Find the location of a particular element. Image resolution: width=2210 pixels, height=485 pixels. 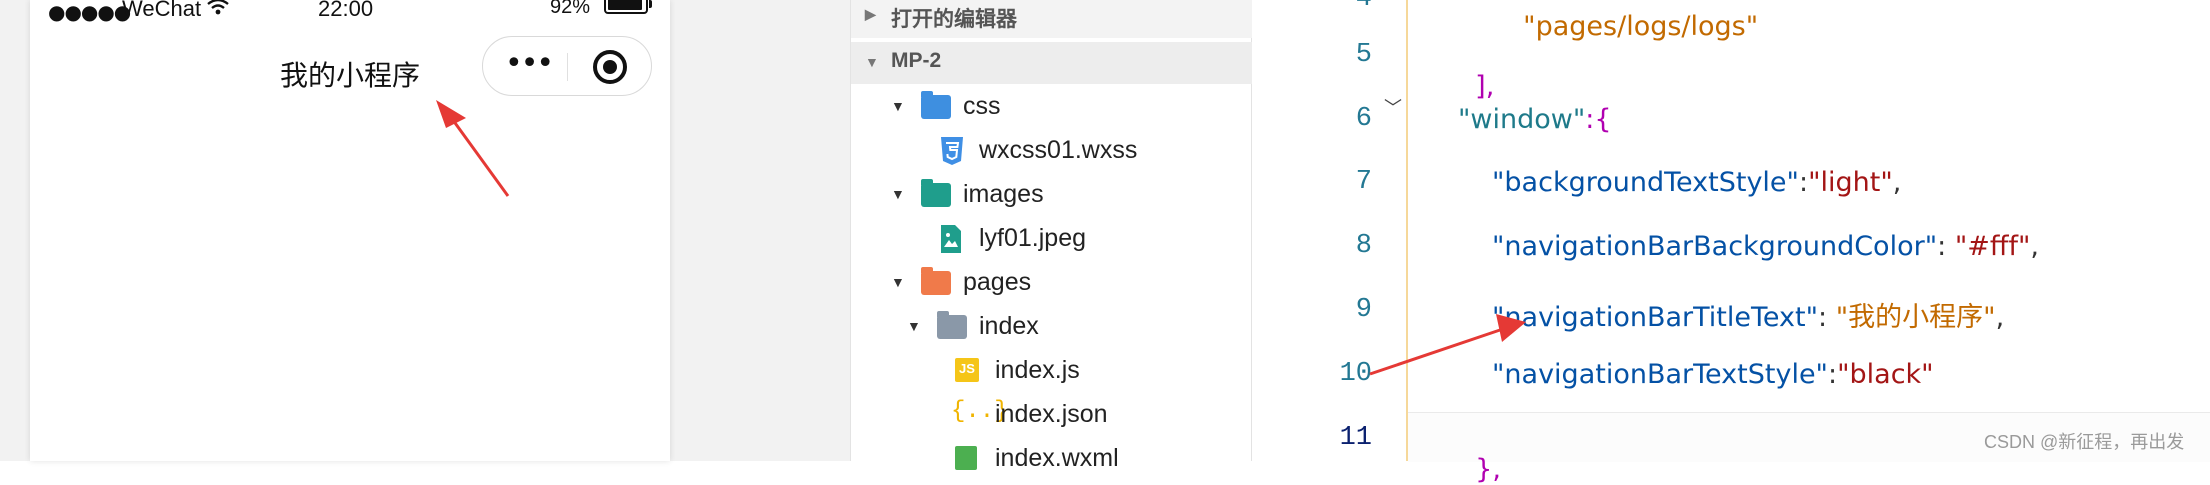

line-number: 5 is located at coordinates (1363, 55).